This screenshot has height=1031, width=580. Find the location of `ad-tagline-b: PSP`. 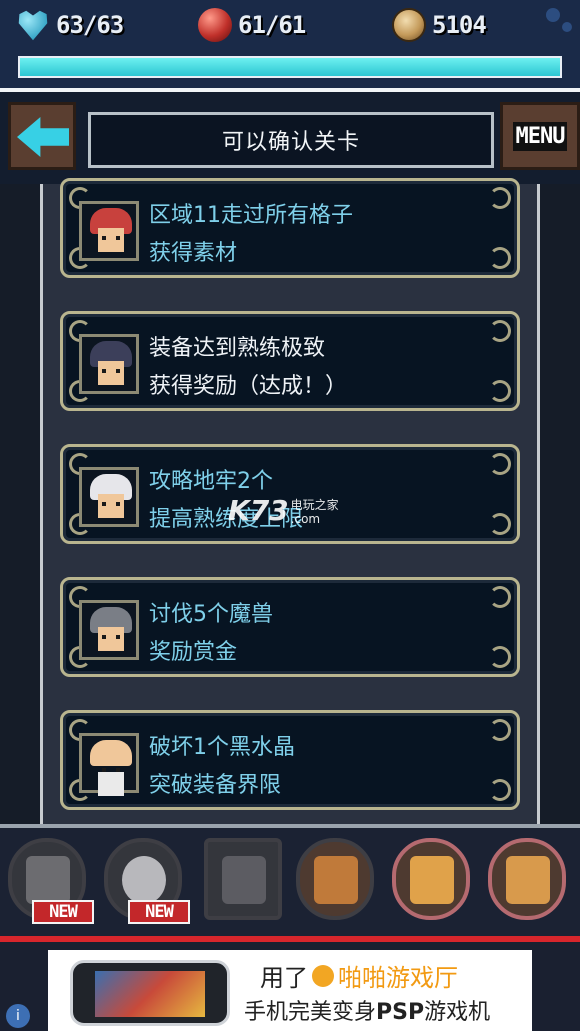

ad-tagline-b: PSP is located at coordinates (400, 1012).